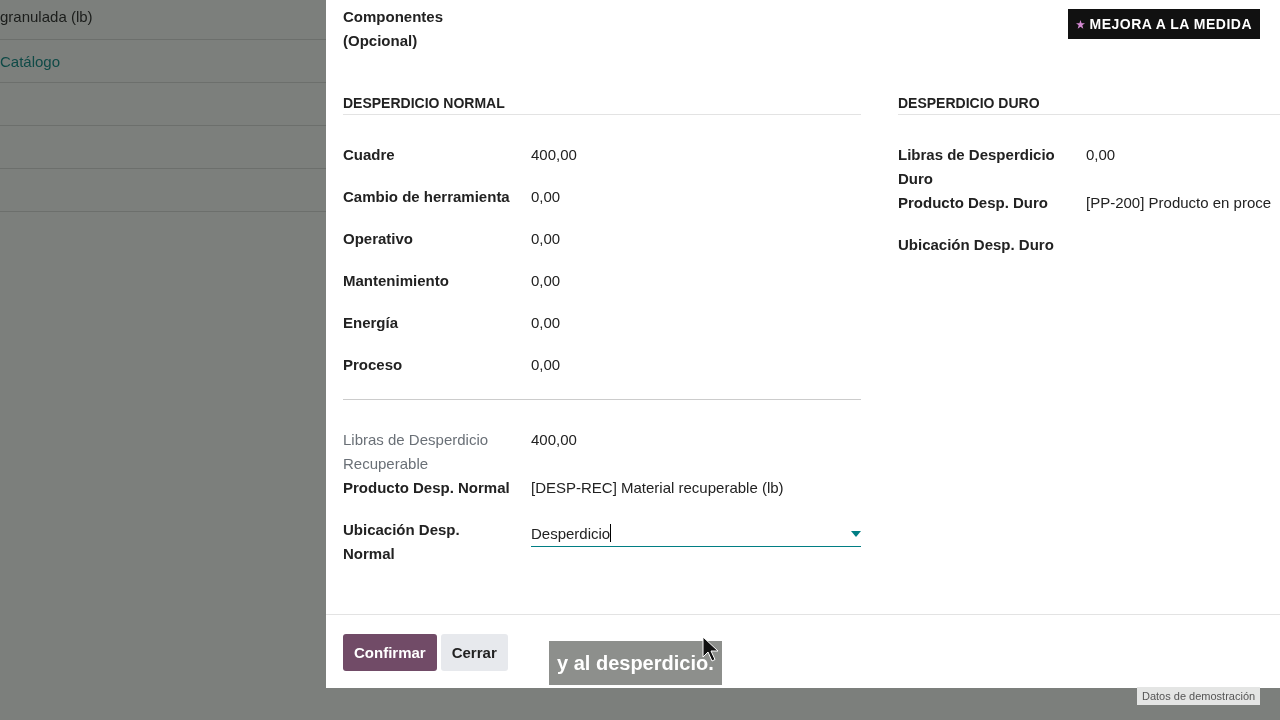 Image resolution: width=1280 pixels, height=720 pixels. Describe the element at coordinates (393, 29) in the screenshot. I see `field-label: Componentes (Opcional)` at that location.